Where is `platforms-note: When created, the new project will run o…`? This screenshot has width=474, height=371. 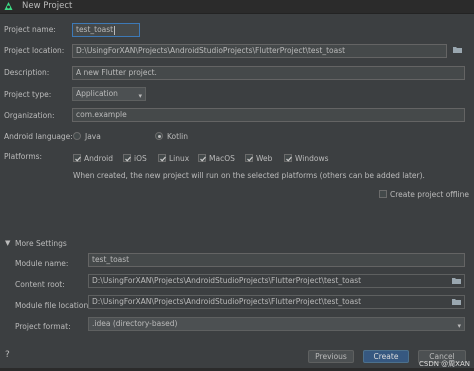
platforms-note: When created, the new project will run o… is located at coordinates (249, 175).